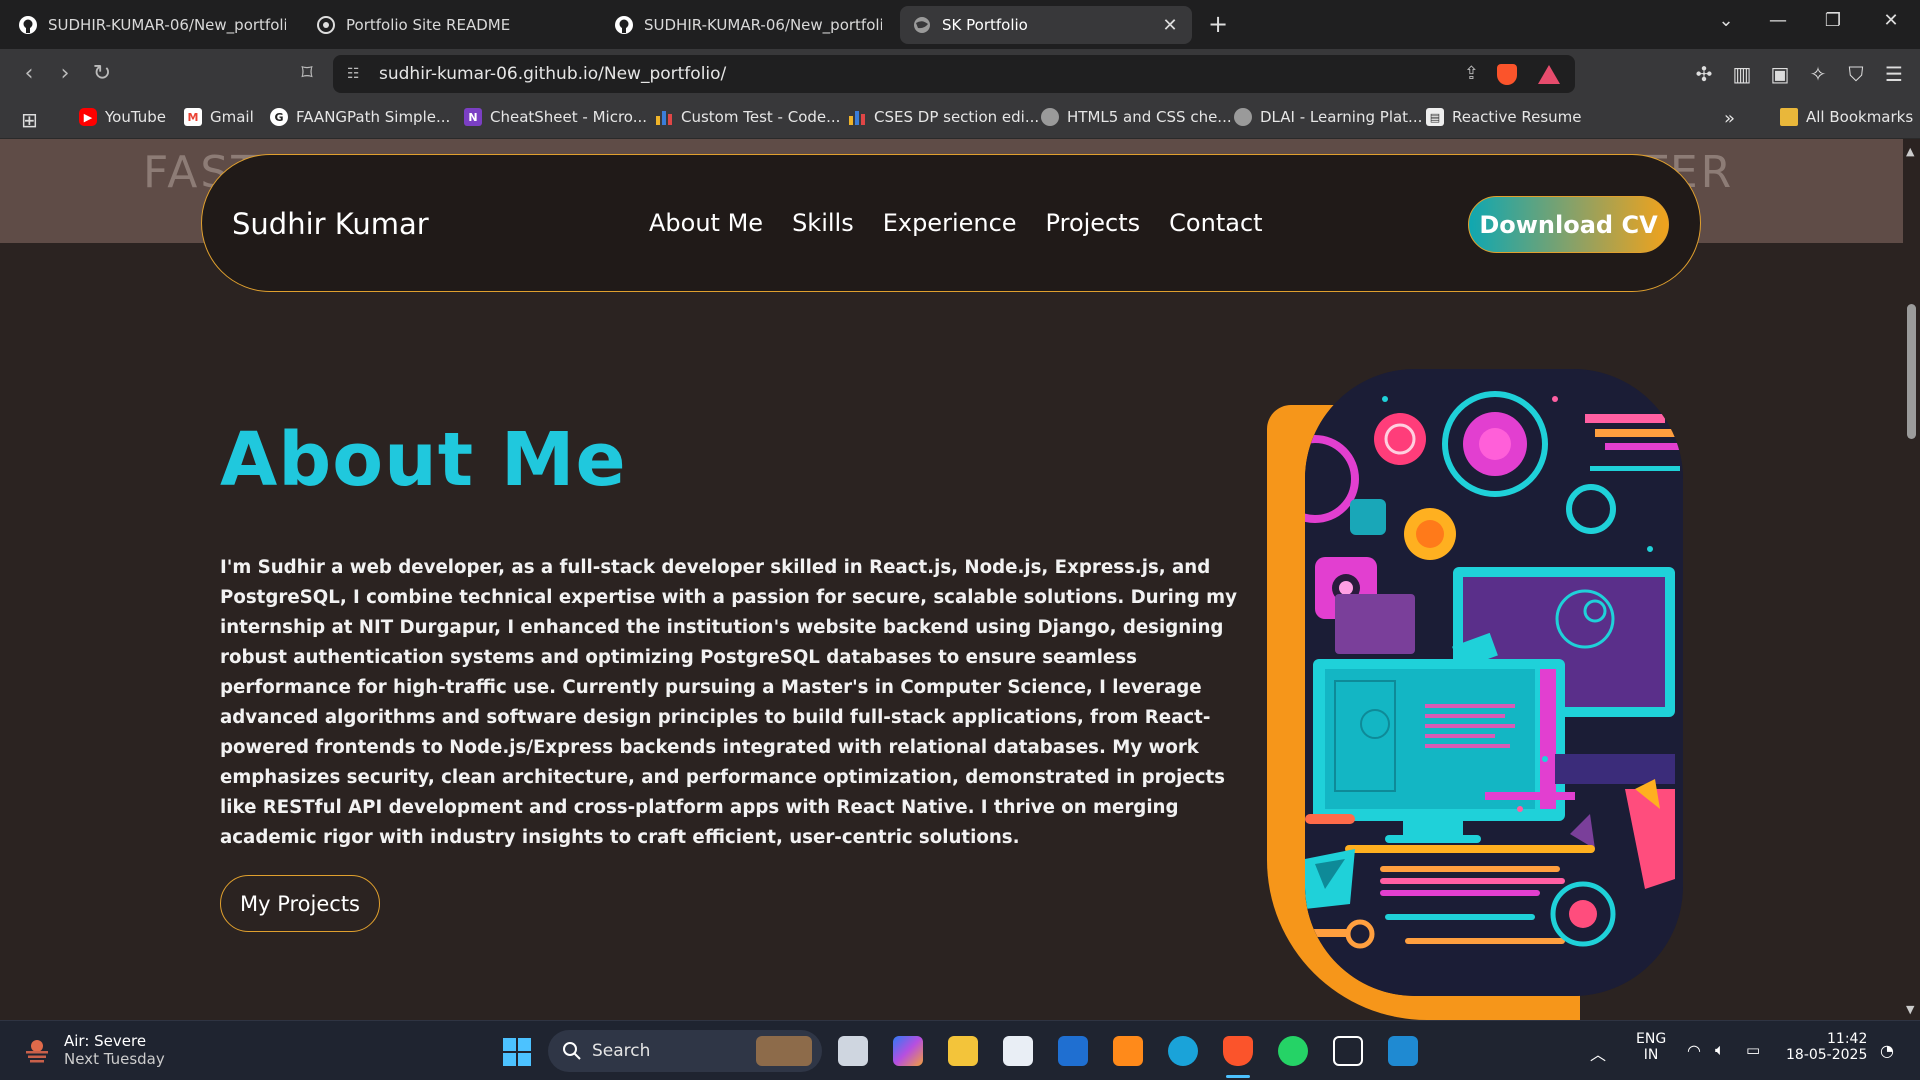 Image resolution: width=1920 pixels, height=1080 pixels. What do you see at coordinates (1093, 223) in the screenshot?
I see `nav-projects: Projects` at bounding box center [1093, 223].